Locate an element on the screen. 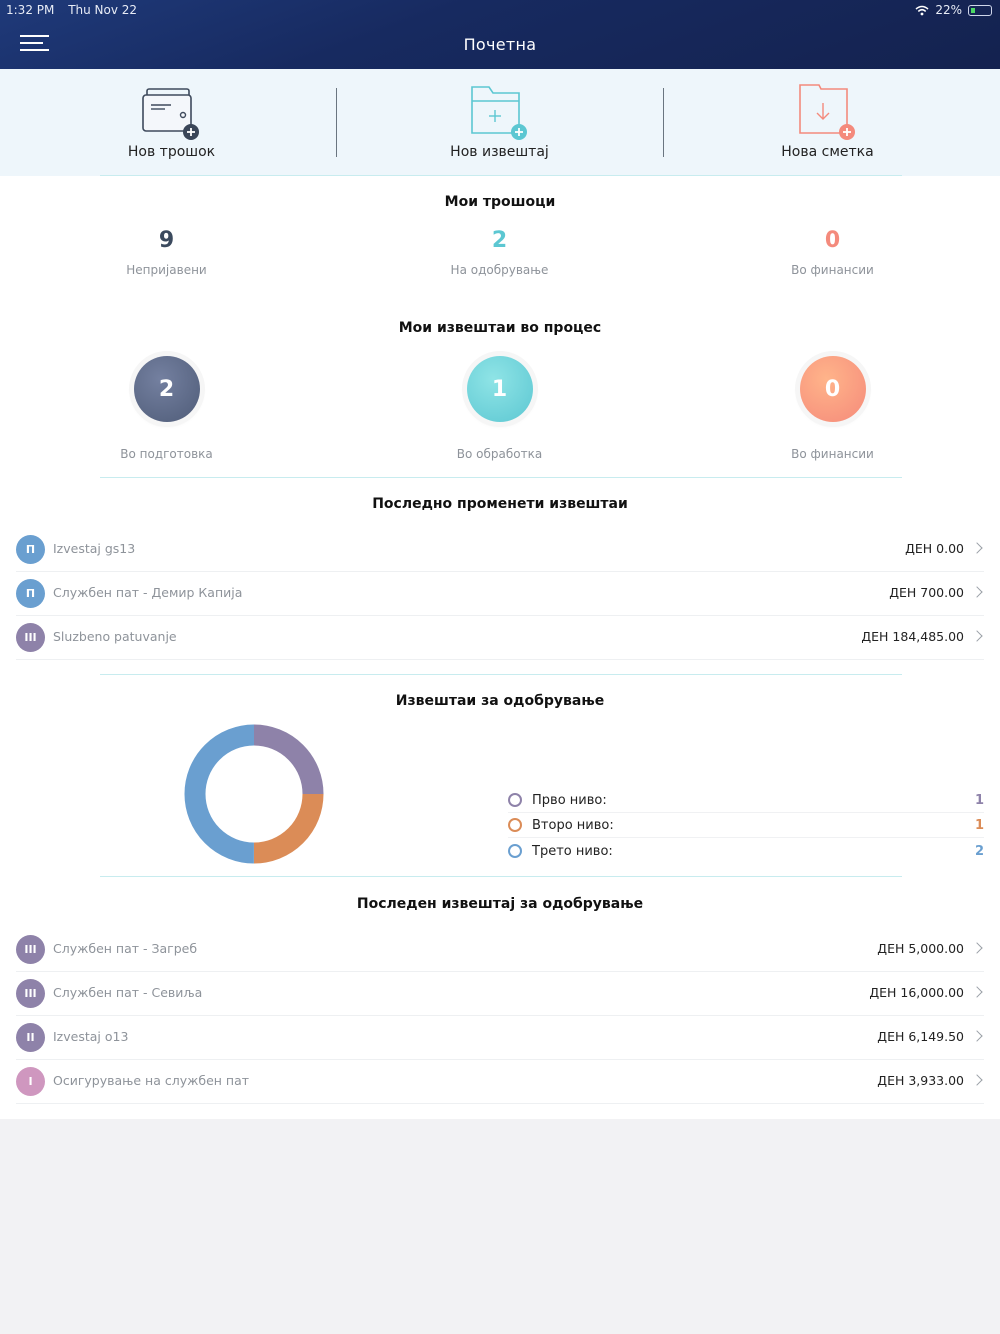 The image size is (1000, 1334). status-date: Thu Nov 22 is located at coordinates (103, 10).